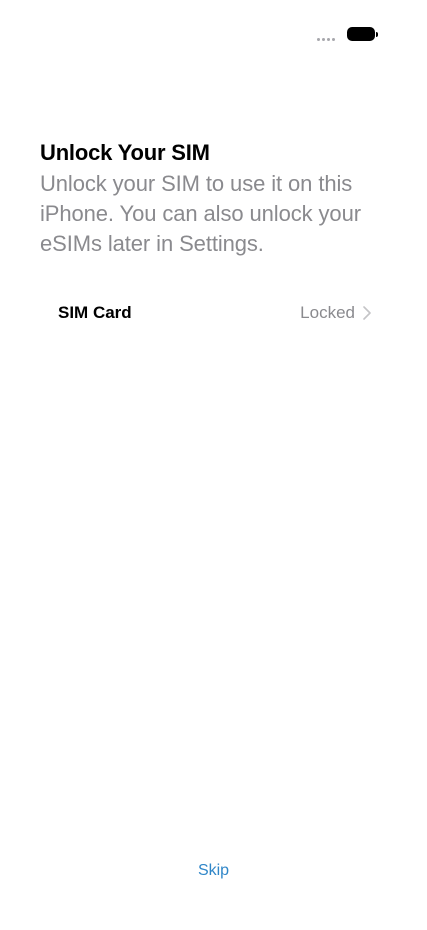 The image size is (427, 930). I want to click on sim-card-label: SIM Card, so click(95, 312).